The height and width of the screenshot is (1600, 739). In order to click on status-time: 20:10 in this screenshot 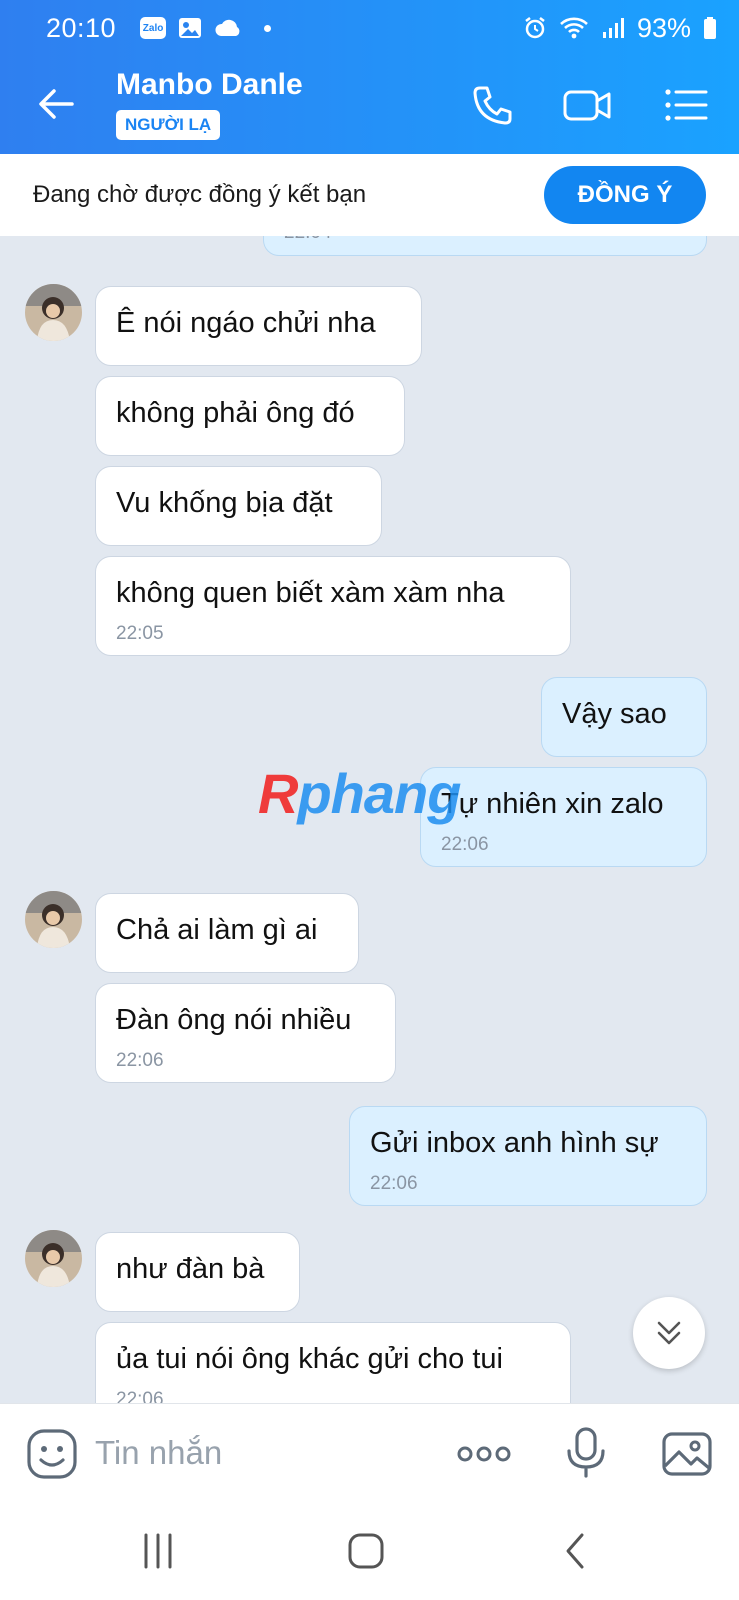, I will do `click(81, 27)`.